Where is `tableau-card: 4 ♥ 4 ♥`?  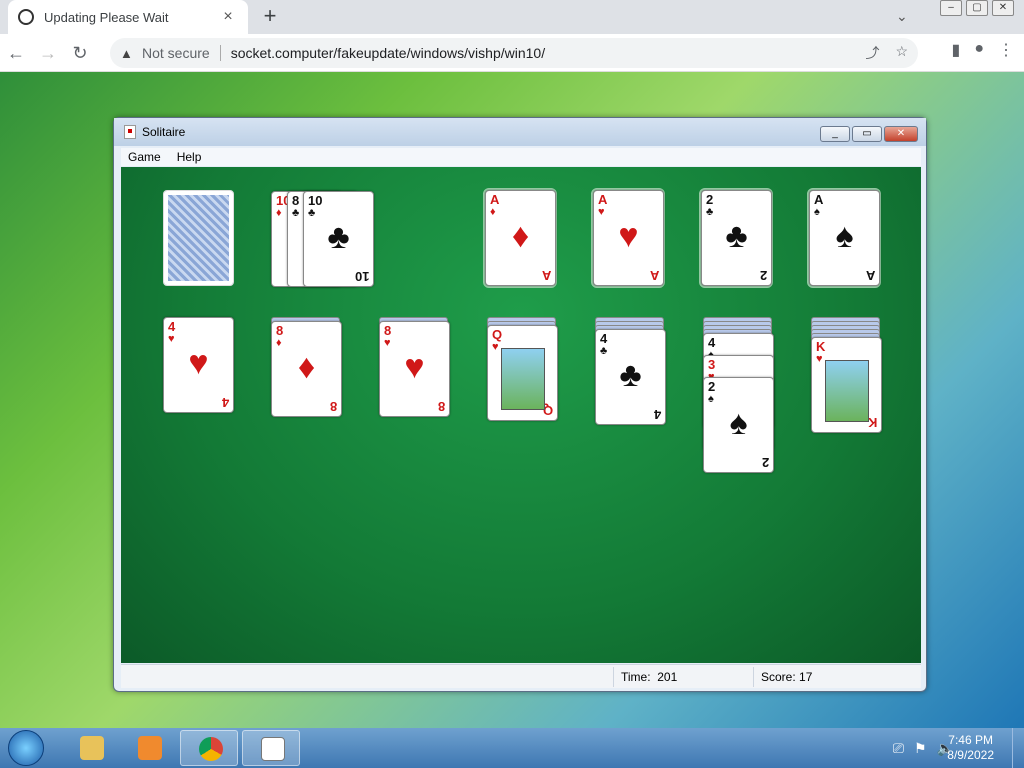
tableau-card: 4 ♥ 4 ♥ is located at coordinates (198, 365).